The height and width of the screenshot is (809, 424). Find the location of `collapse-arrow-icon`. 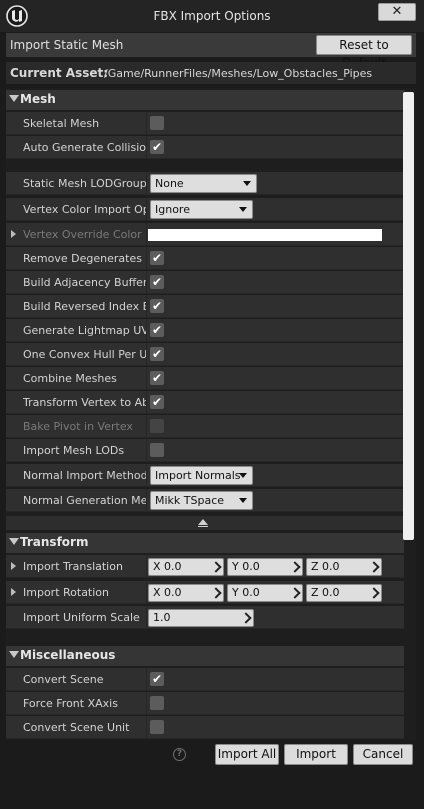

collapse-arrow-icon is located at coordinates (14, 654).